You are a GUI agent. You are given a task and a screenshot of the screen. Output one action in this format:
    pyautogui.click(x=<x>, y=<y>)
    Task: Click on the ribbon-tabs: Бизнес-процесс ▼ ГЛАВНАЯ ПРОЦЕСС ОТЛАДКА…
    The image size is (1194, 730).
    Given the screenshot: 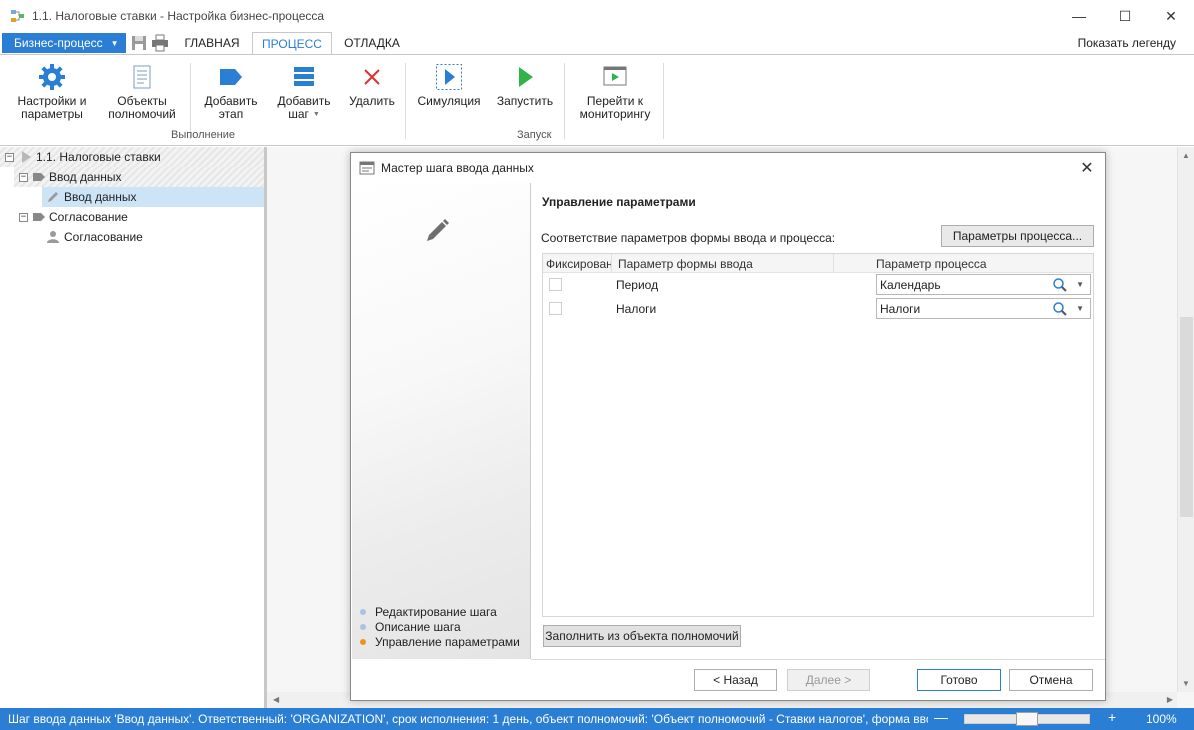 What is the action you would take?
    pyautogui.click(x=597, y=43)
    